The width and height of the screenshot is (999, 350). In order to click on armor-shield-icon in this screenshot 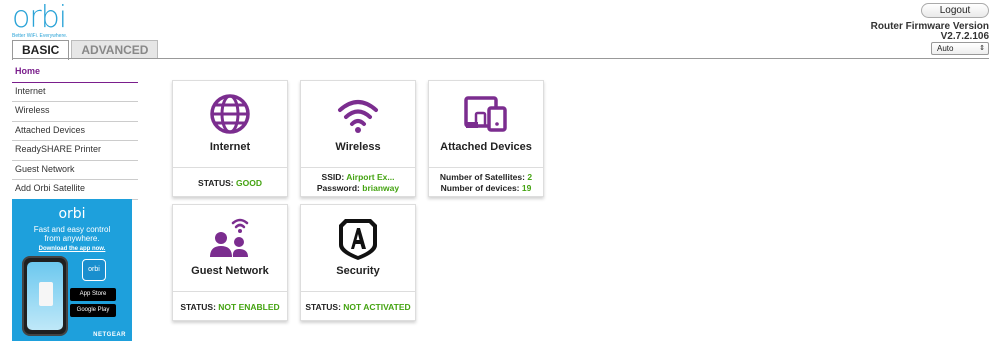, I will do `click(358, 238)`.